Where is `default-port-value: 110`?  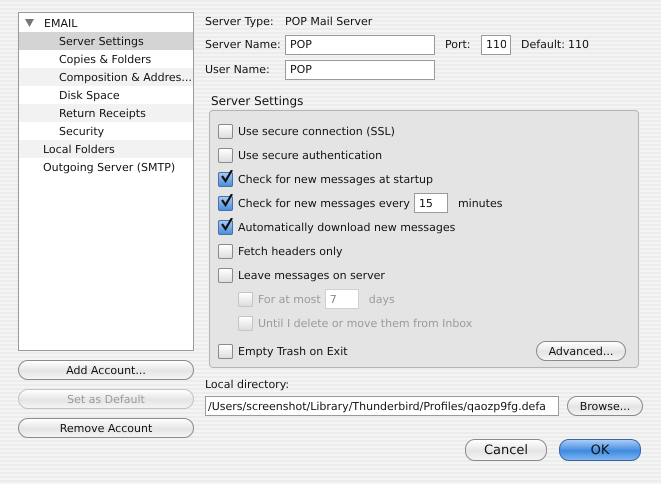
default-port-value: 110 is located at coordinates (578, 44).